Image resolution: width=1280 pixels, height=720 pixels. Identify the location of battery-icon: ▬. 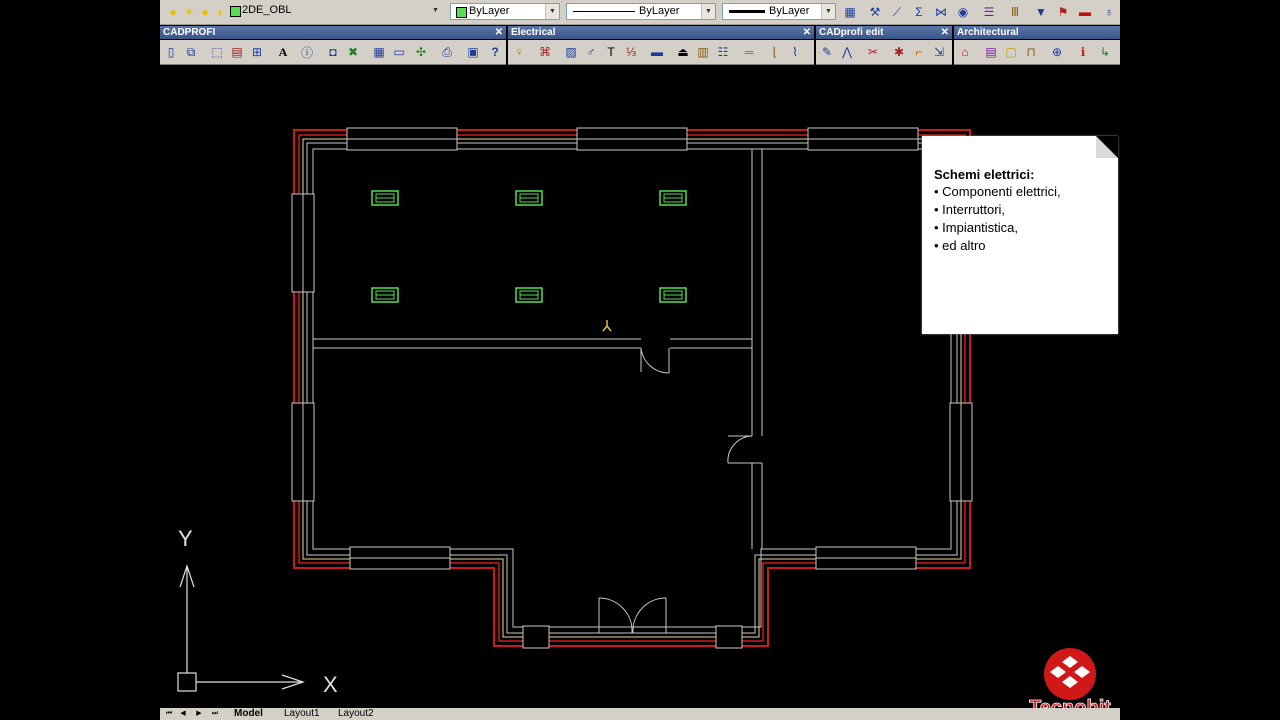
(1085, 12).